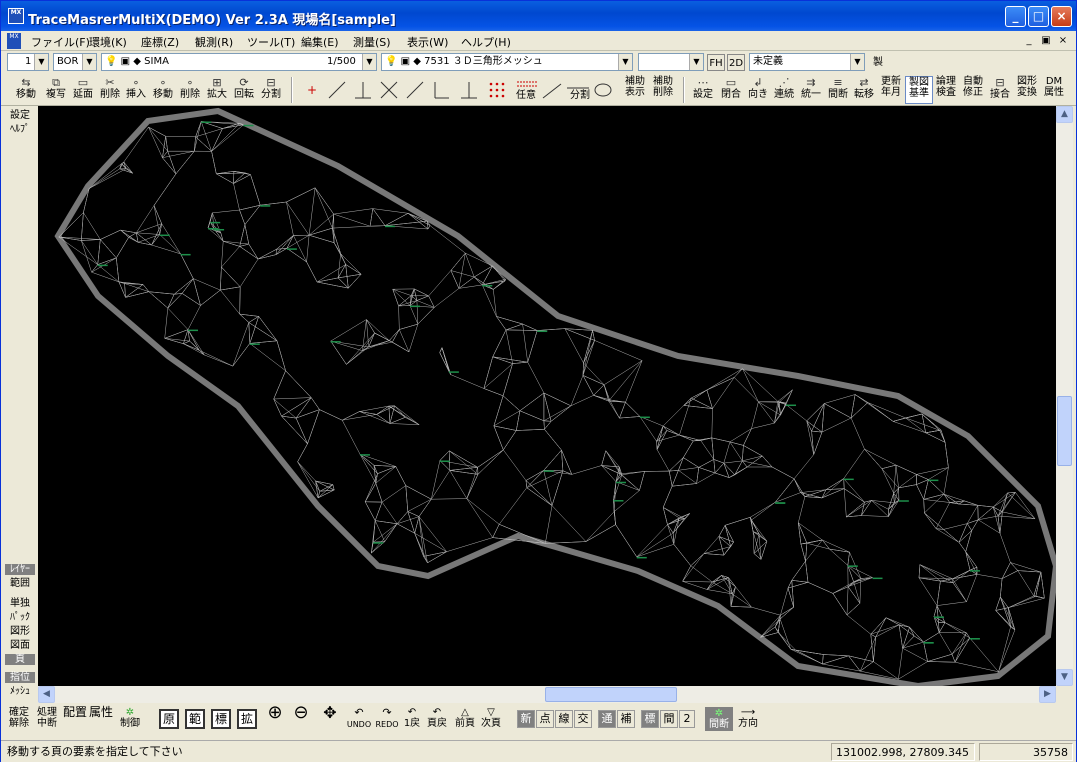  What do you see at coordinates (14, 41) in the screenshot?
I see `document-icon: MX` at bounding box center [14, 41].